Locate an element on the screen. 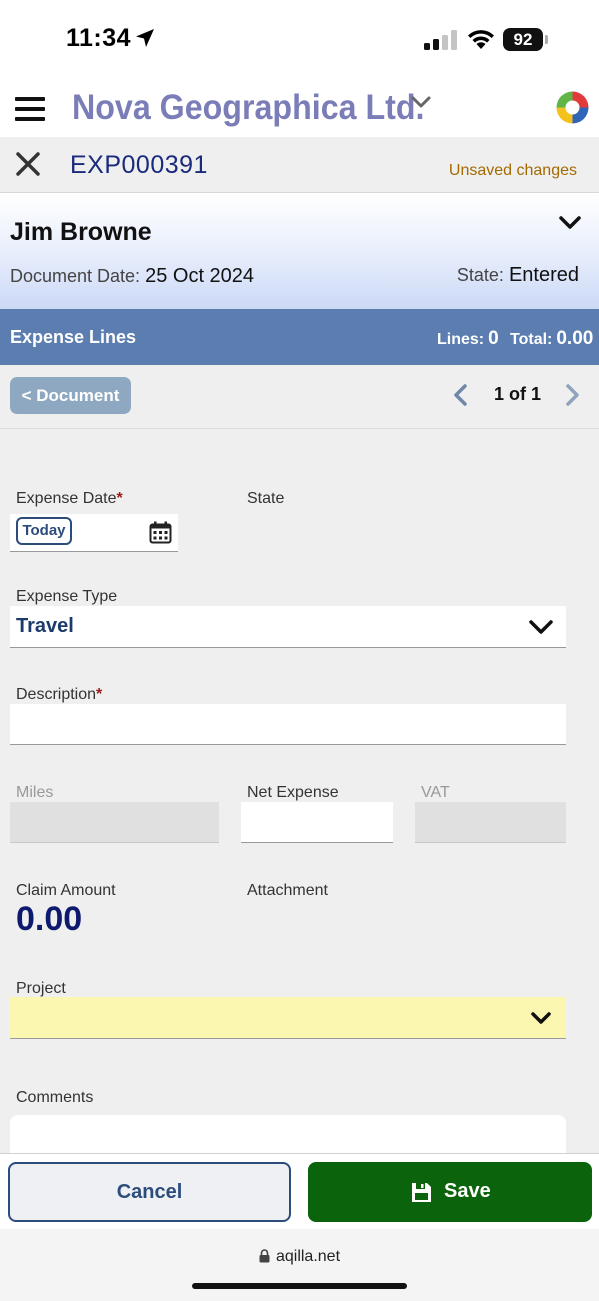 The height and width of the screenshot is (1301, 599). miles-label: Miles is located at coordinates (35, 792).